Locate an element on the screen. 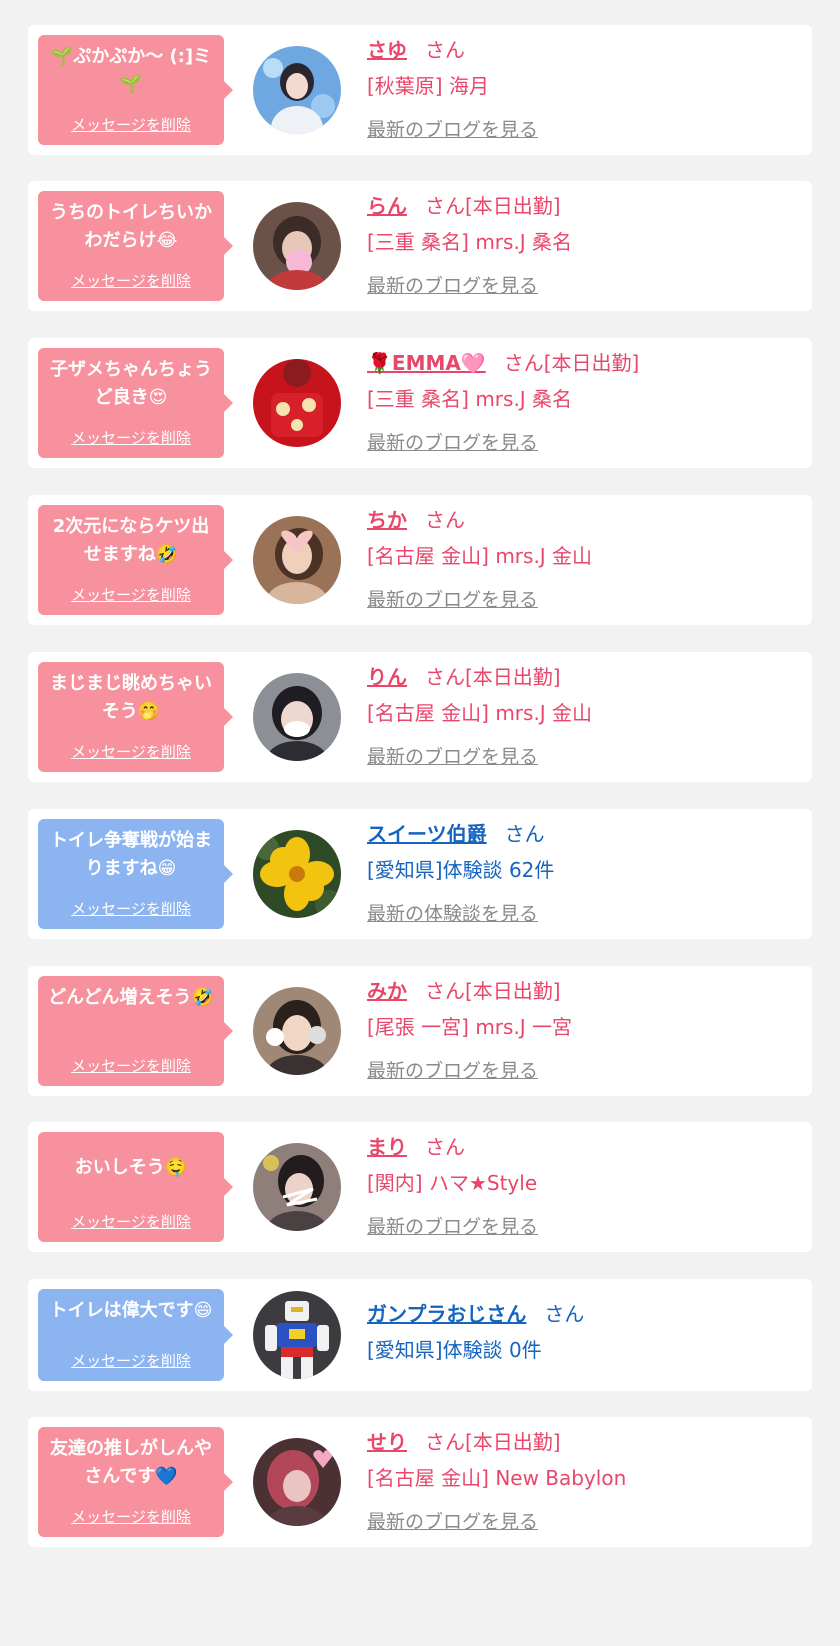 Image resolution: width=840 pixels, height=1646 pixels. name-link: ガンプラおじさん is located at coordinates (446, 1314).